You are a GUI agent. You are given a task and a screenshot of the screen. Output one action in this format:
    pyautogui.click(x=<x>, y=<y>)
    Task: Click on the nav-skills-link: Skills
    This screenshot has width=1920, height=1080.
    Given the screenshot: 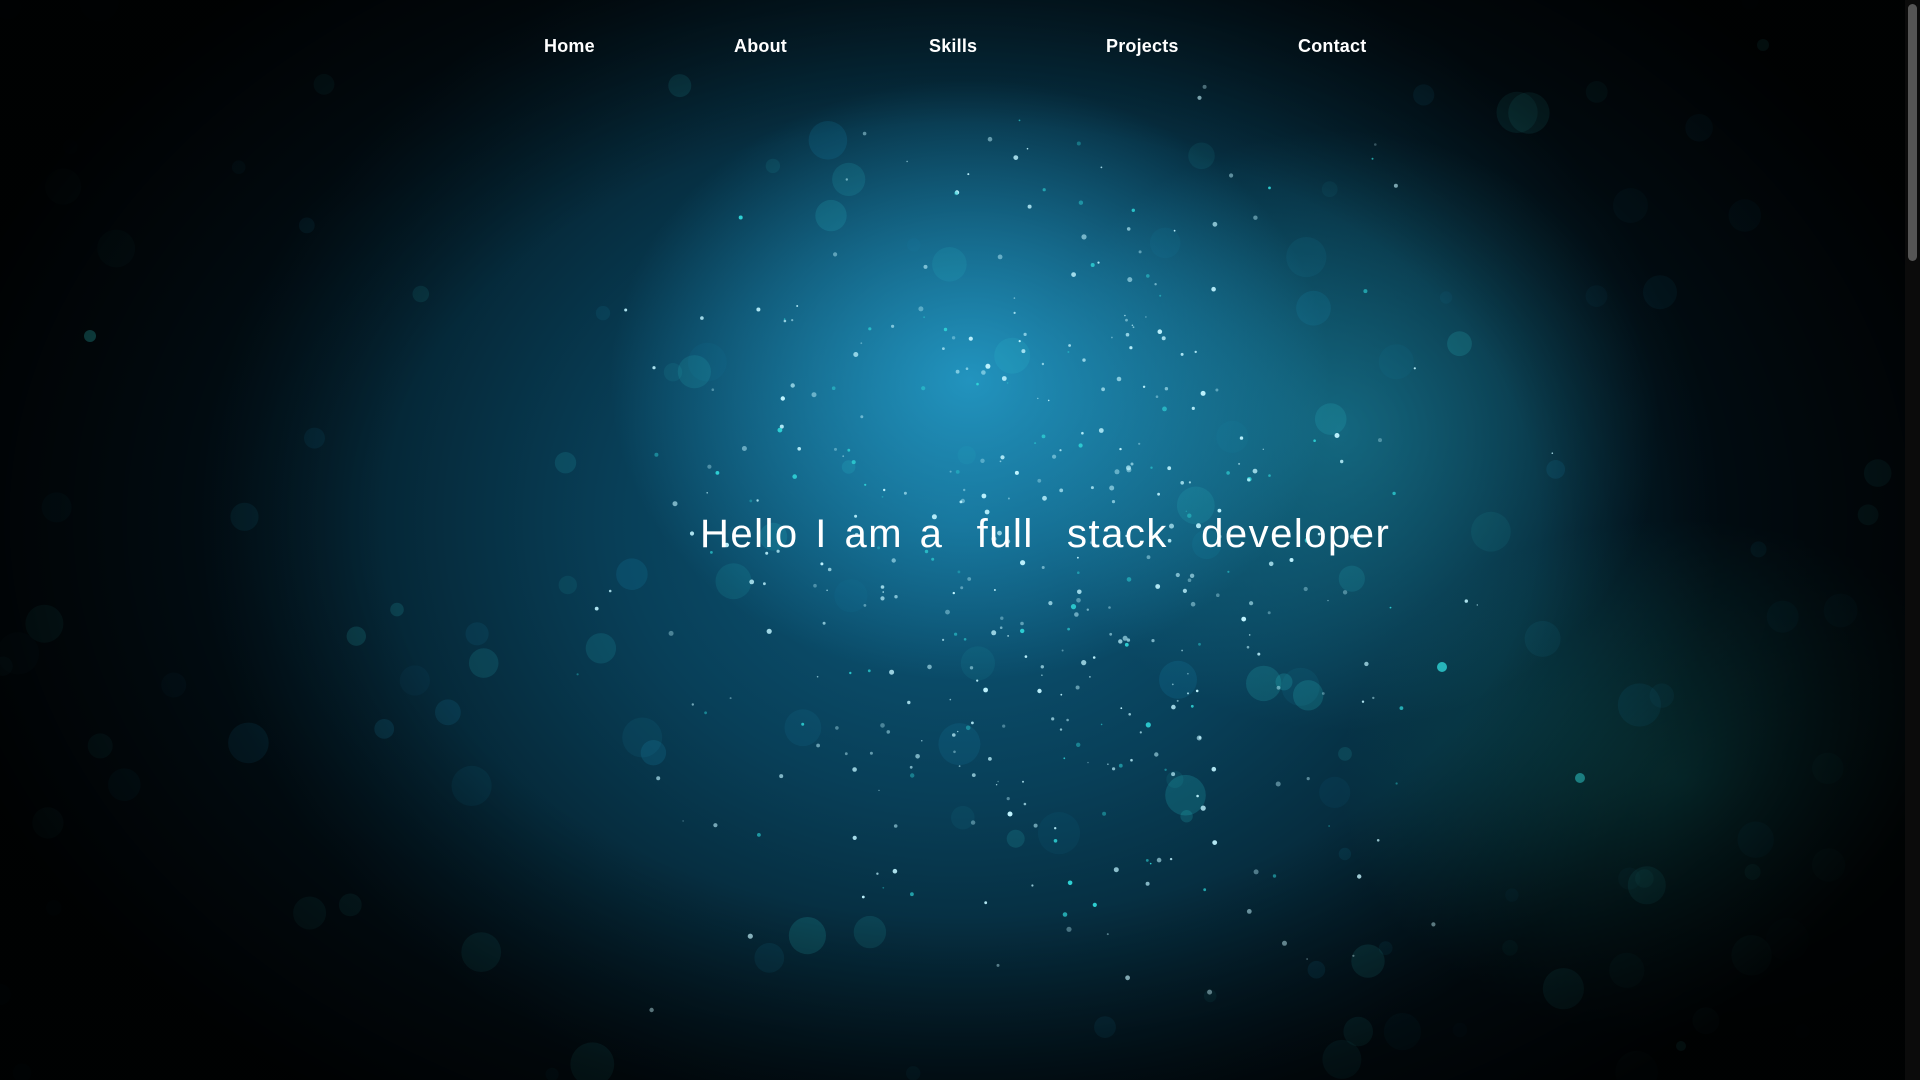 What is the action you would take?
    pyautogui.click(x=953, y=46)
    